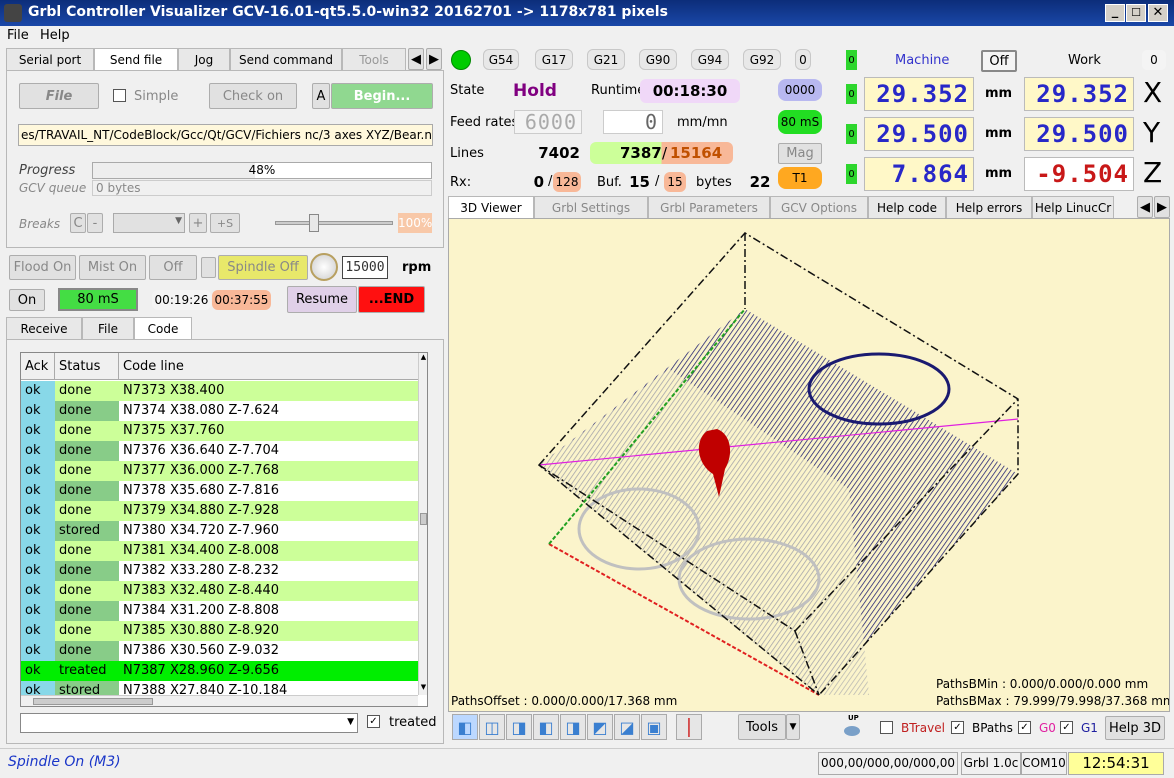 Image resolution: width=1174 pixels, height=778 pixels. I want to click on flood-on-button: Flood On, so click(42, 267).